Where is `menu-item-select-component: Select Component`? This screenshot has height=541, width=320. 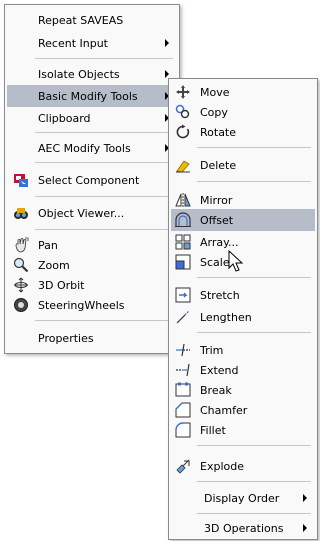 menu-item-select-component: Select Component is located at coordinates (92, 180).